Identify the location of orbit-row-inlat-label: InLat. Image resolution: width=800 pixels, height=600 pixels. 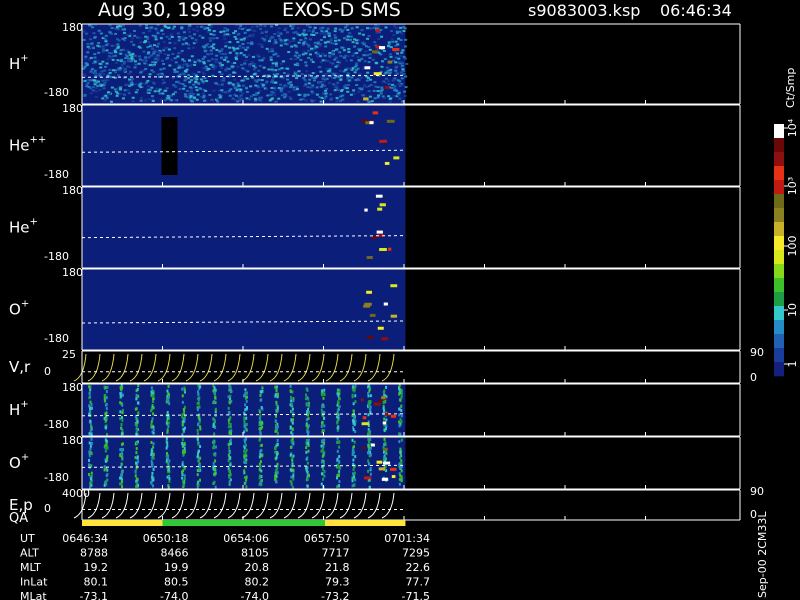
(34, 582).